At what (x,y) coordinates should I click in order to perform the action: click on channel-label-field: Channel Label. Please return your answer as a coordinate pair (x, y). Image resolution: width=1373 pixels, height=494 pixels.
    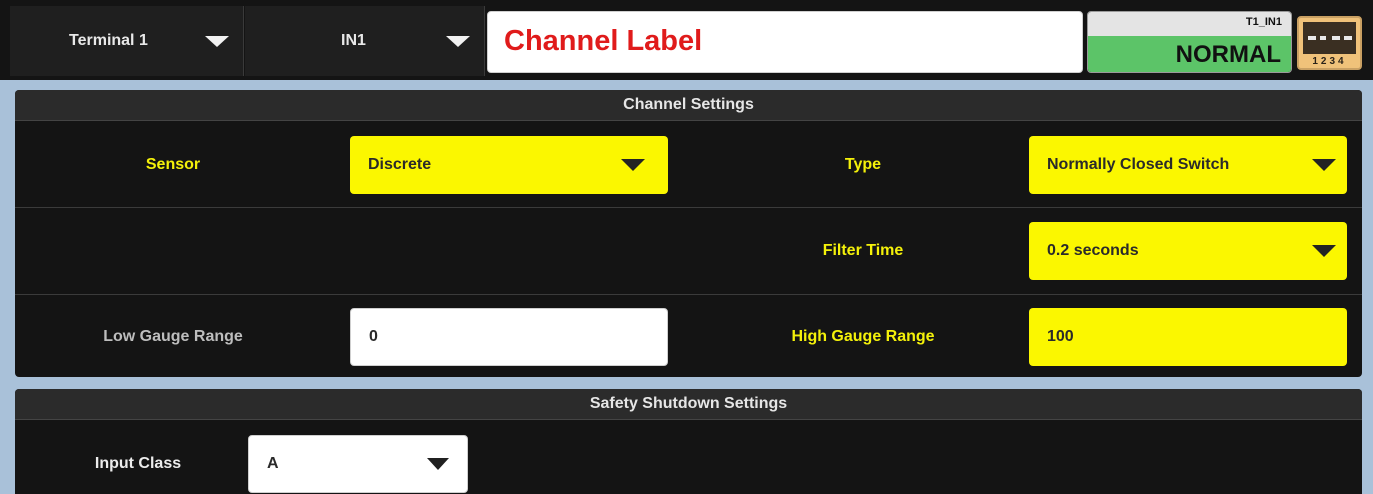
    Looking at the image, I should click on (785, 42).